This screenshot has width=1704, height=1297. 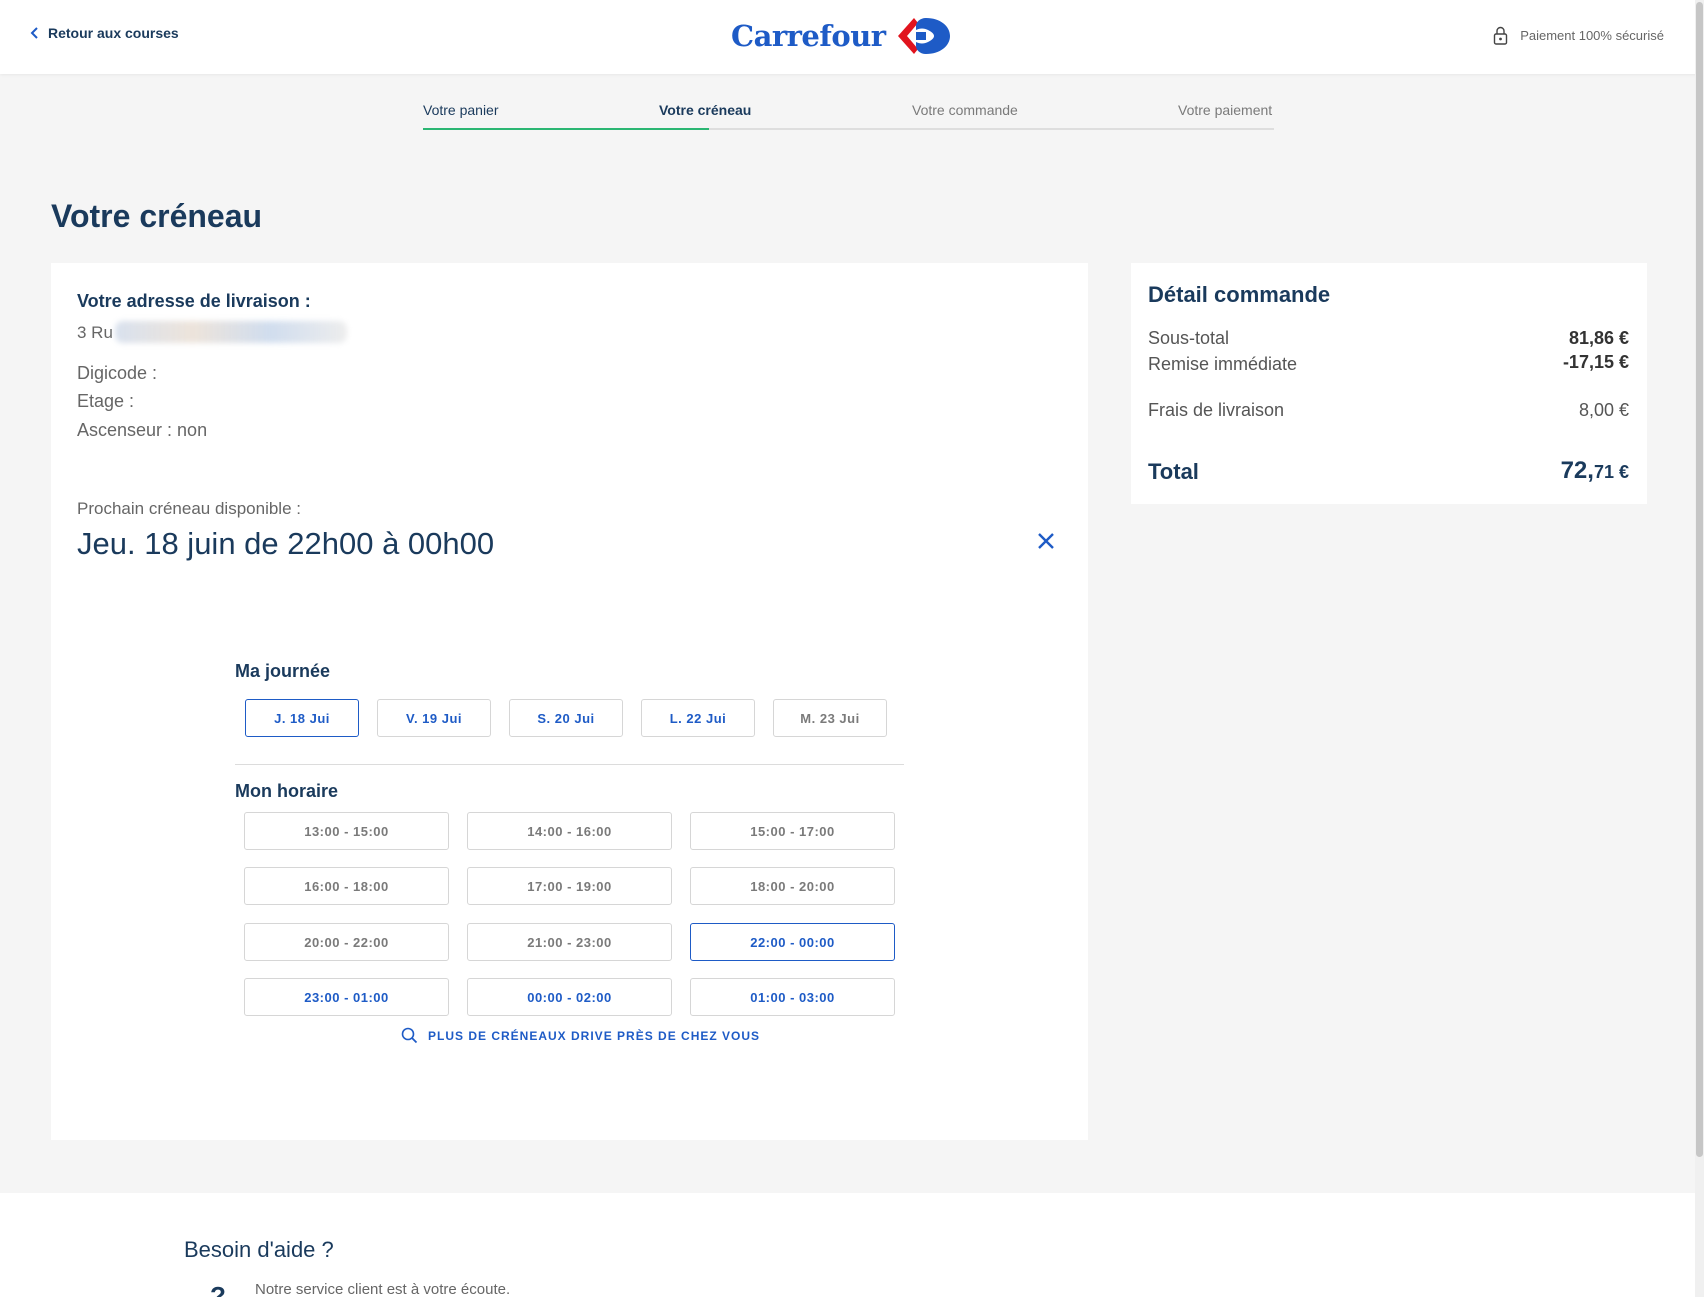 What do you see at coordinates (1388, 410) in the screenshot?
I see `delivery-fee-row: Frais de livraison 8,00 €` at bounding box center [1388, 410].